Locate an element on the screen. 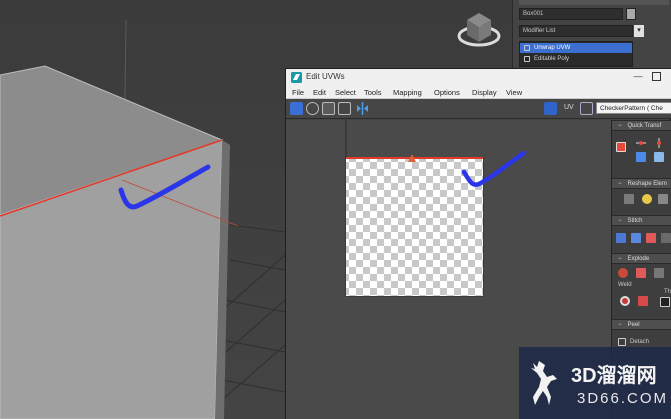 The height and width of the screenshot is (419, 671). flatten-icon is located at coordinates (659, 273).